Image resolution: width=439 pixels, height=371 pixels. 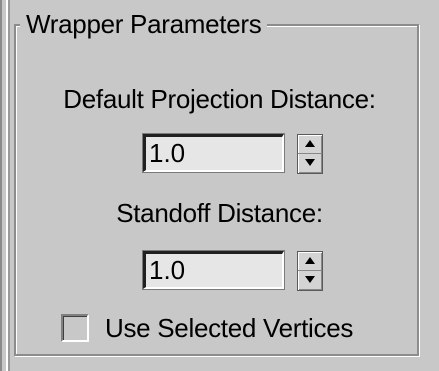 What do you see at coordinates (144, 24) in the screenshot?
I see `group-title: Wrapper Parameters` at bounding box center [144, 24].